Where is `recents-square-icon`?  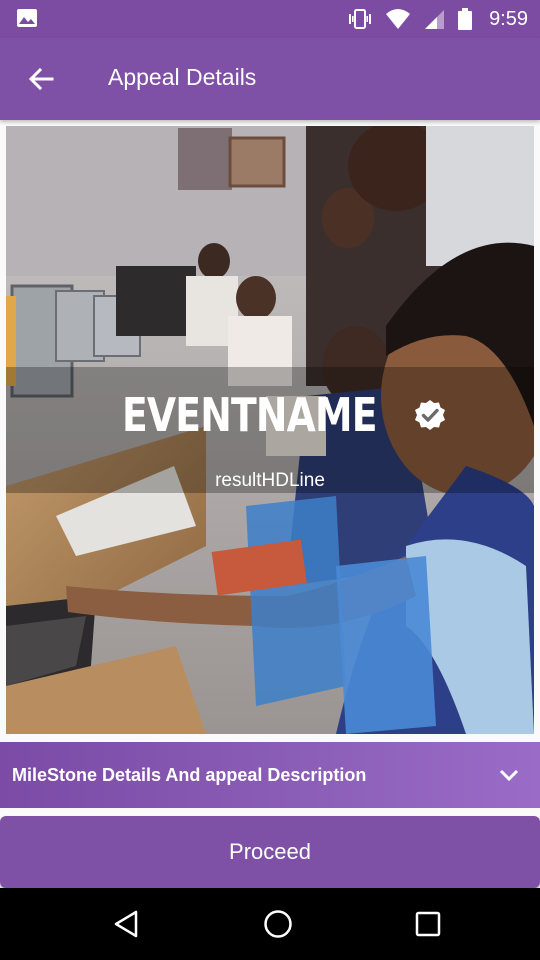
recents-square-icon is located at coordinates (428, 924).